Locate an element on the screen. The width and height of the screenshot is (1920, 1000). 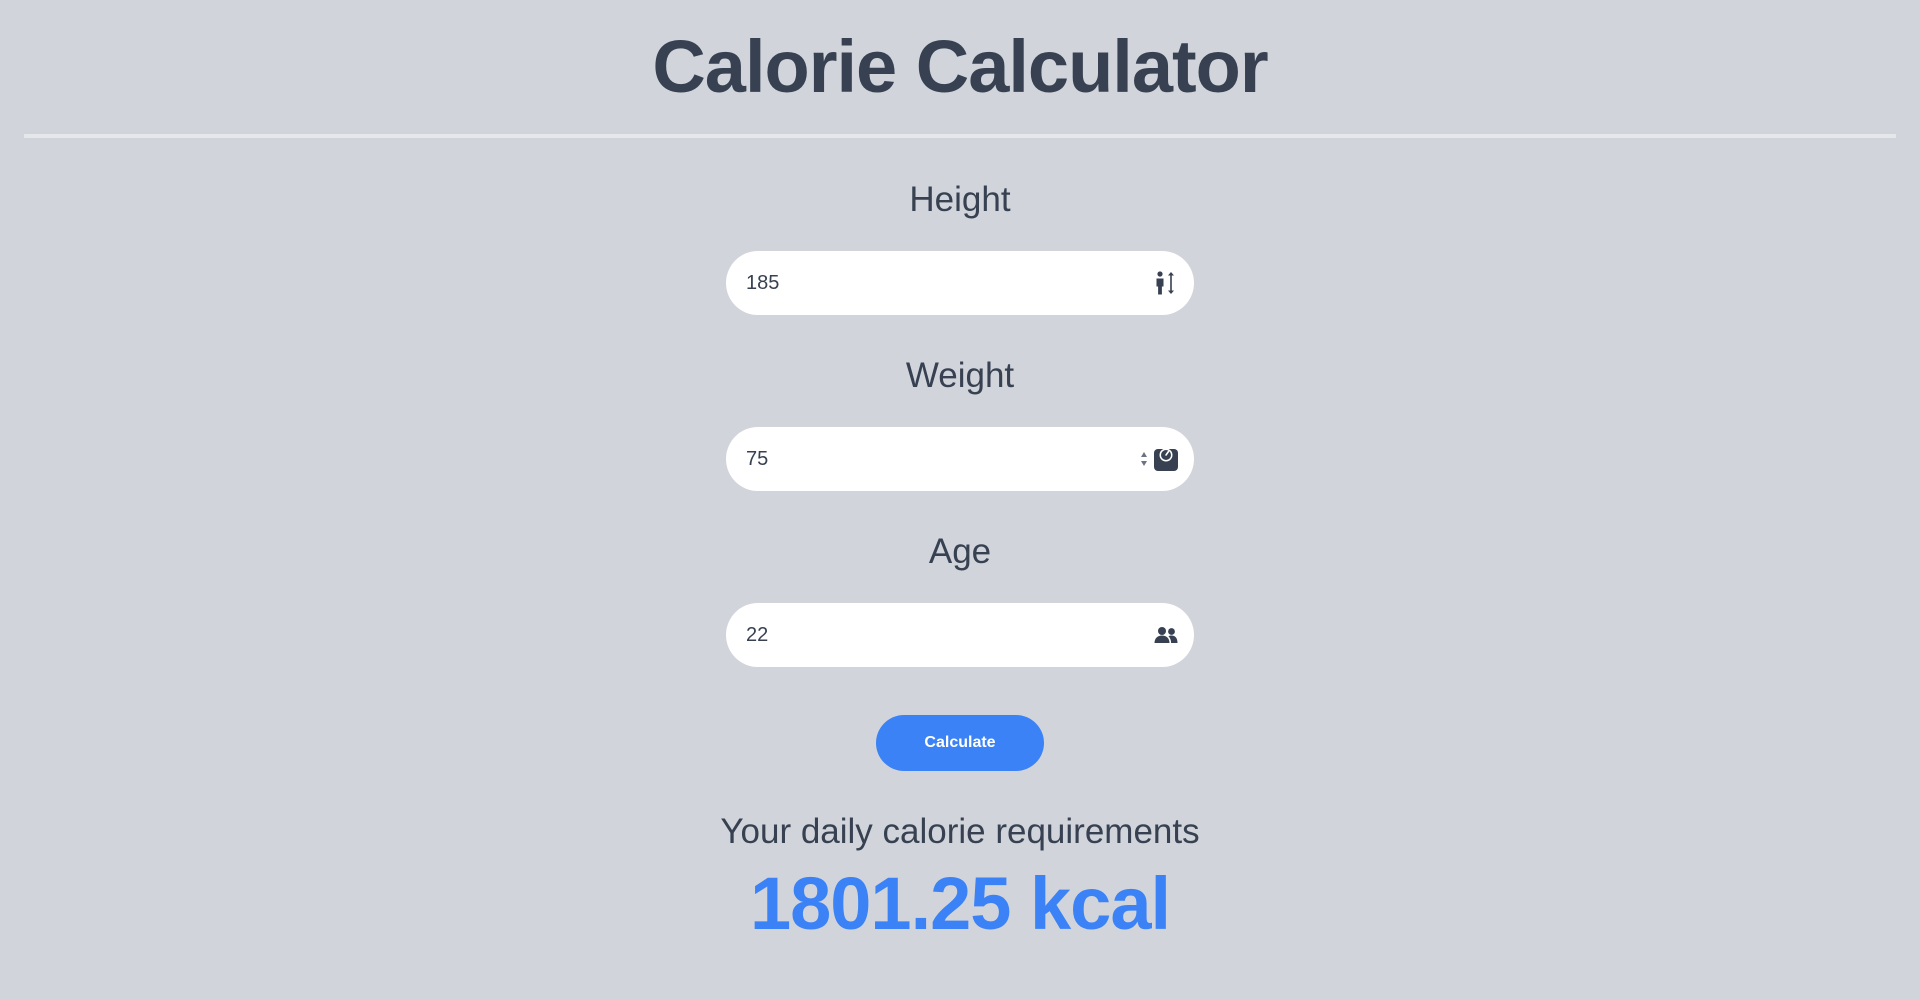
result-value: 1801.25 kcal is located at coordinates (960, 903).